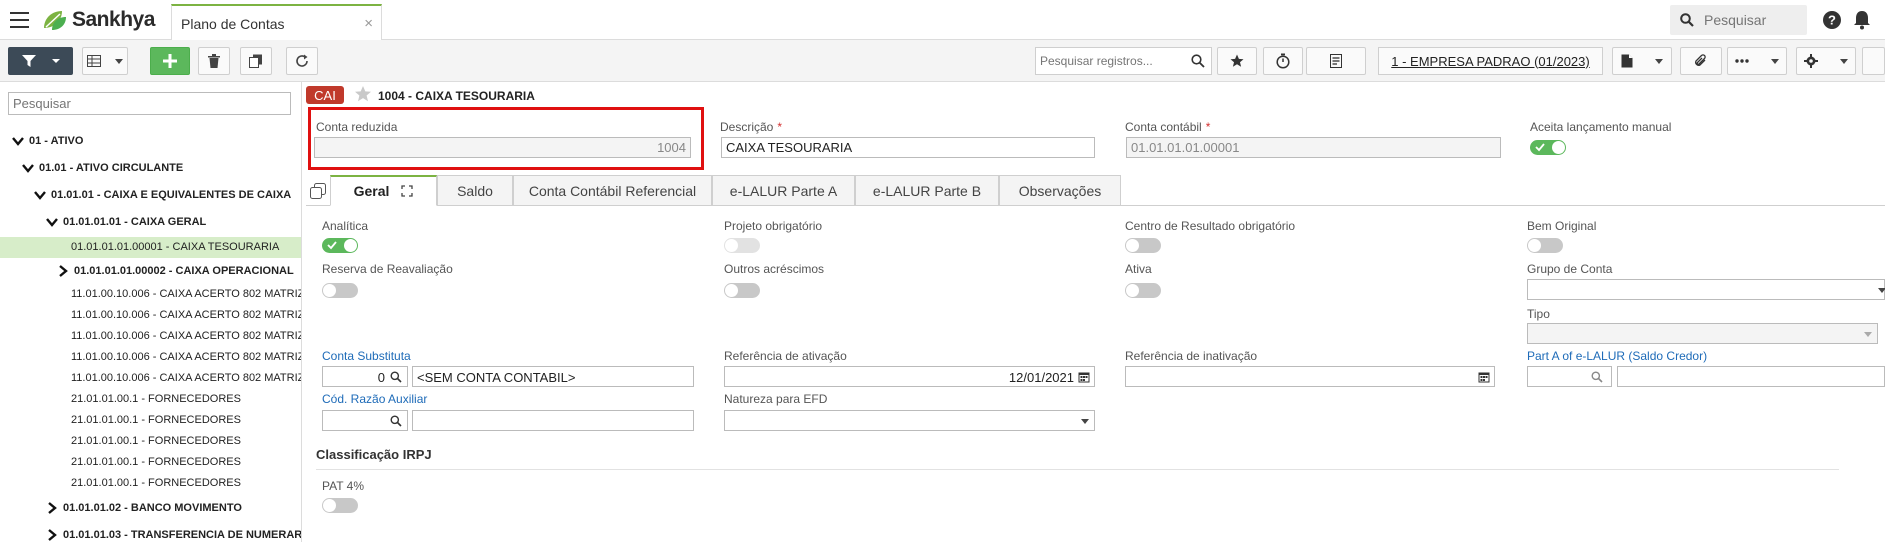 The image size is (1885, 542). Describe the element at coordinates (908, 147) in the screenshot. I see `descricao-field` at that location.